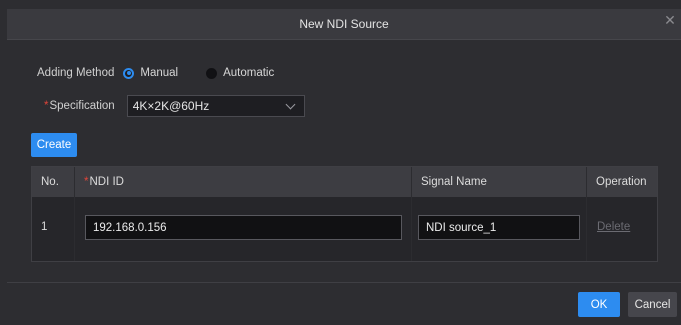 The height and width of the screenshot is (325, 681). I want to click on table-header: No. *NDI ID Signal Name Operation, so click(344, 182).